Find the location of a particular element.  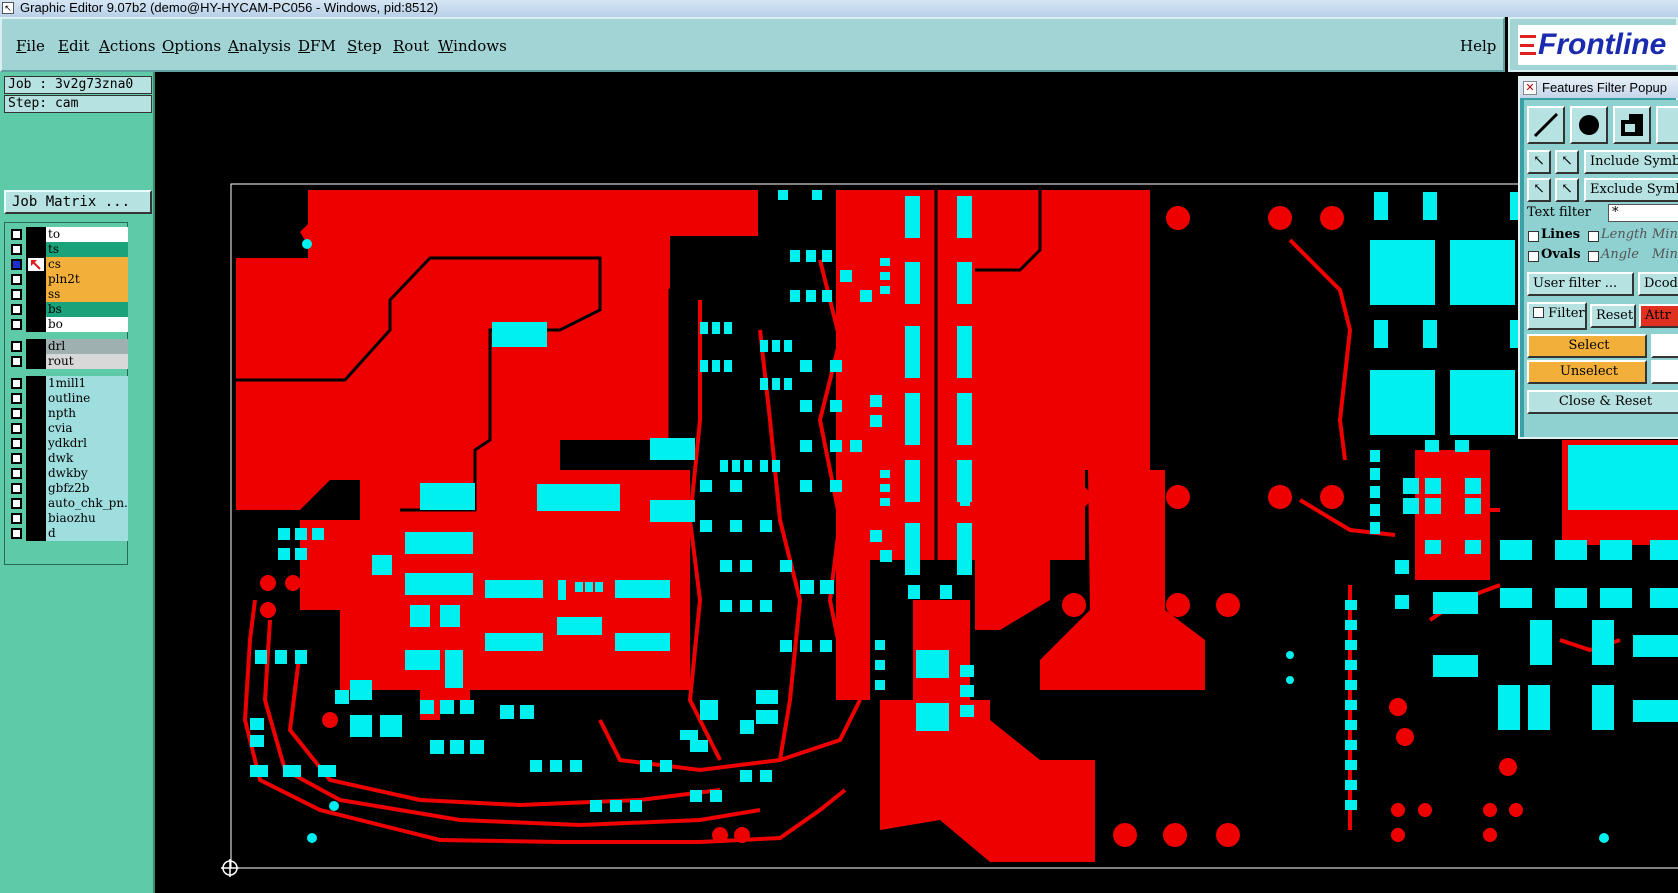

dcode-button: Dcode is located at coordinates (1658, 284).